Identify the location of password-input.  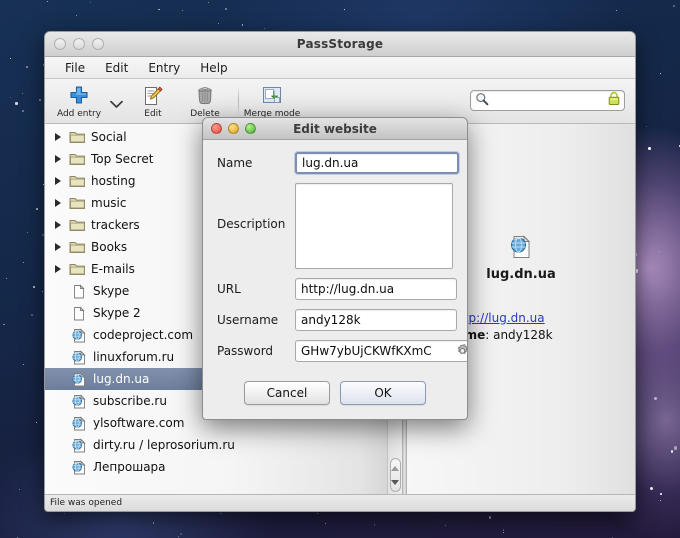
(381, 351).